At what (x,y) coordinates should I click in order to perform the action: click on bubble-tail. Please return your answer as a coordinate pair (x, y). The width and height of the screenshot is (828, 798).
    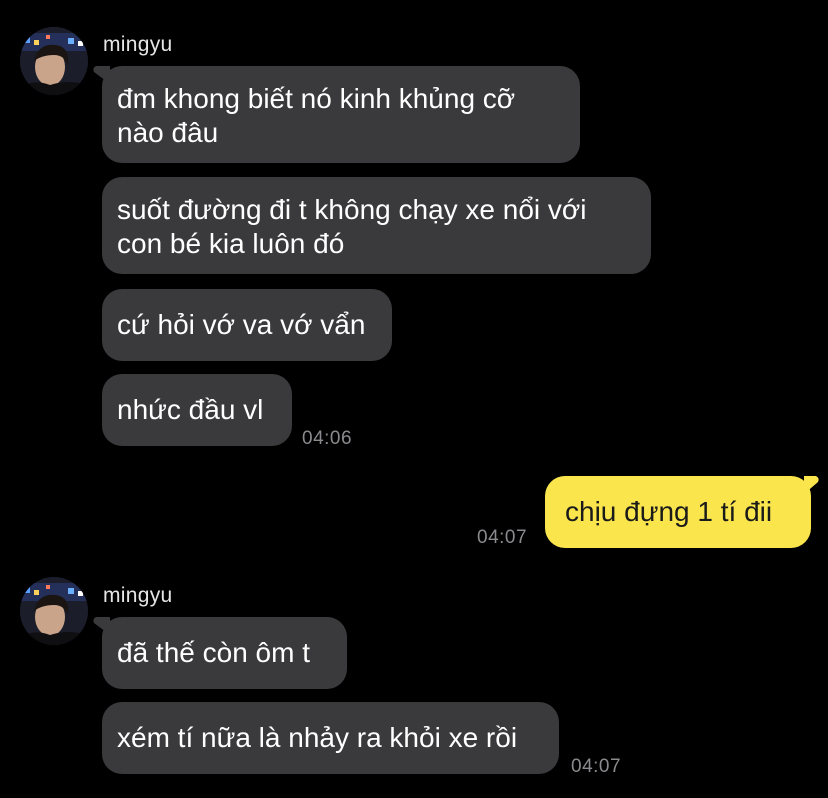
    Looking at the image, I should click on (811, 485).